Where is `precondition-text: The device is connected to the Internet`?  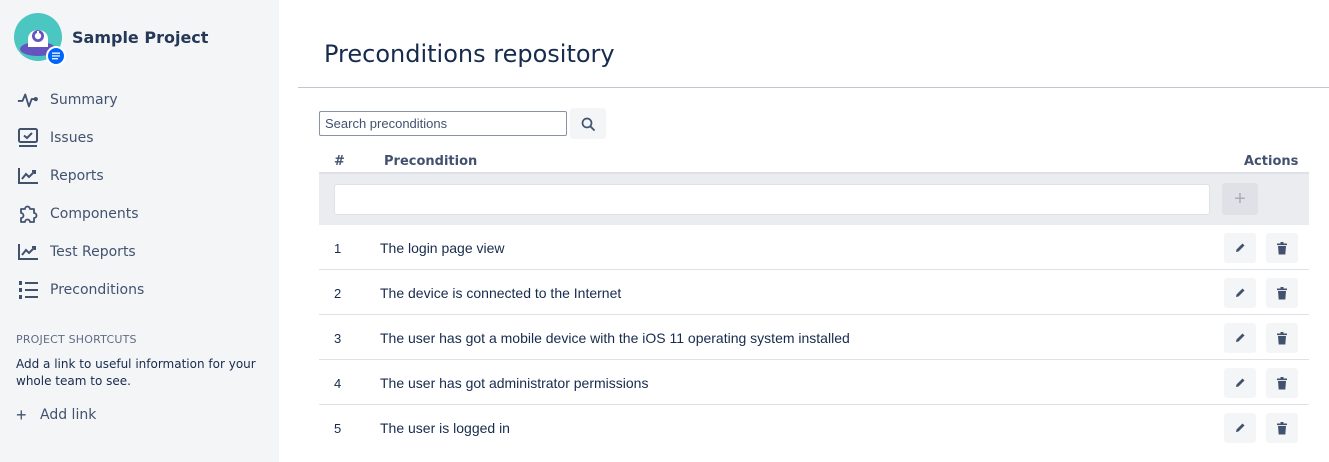 precondition-text: The device is connected to the Internet is located at coordinates (501, 293).